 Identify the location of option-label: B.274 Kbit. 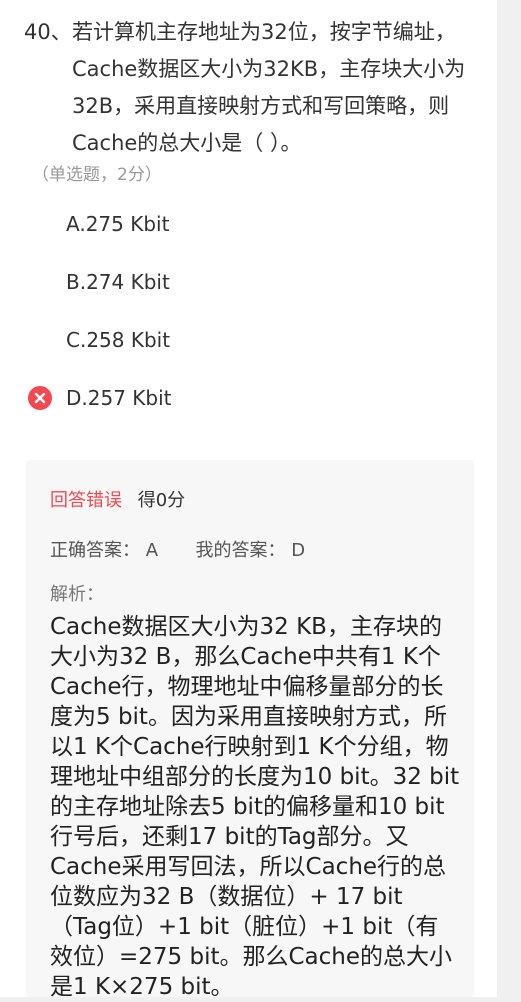
(118, 282).